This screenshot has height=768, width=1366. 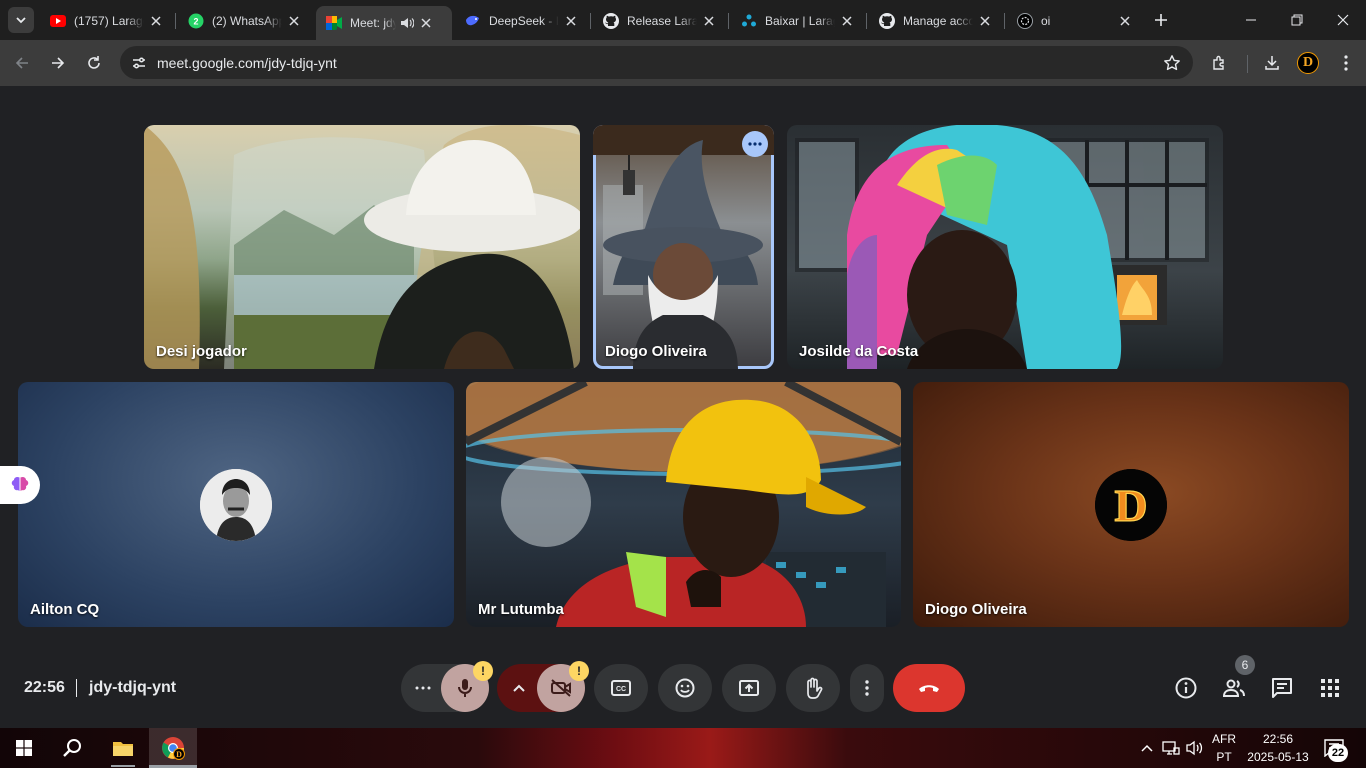 I want to click on participant-avatar, so click(x=236, y=505).